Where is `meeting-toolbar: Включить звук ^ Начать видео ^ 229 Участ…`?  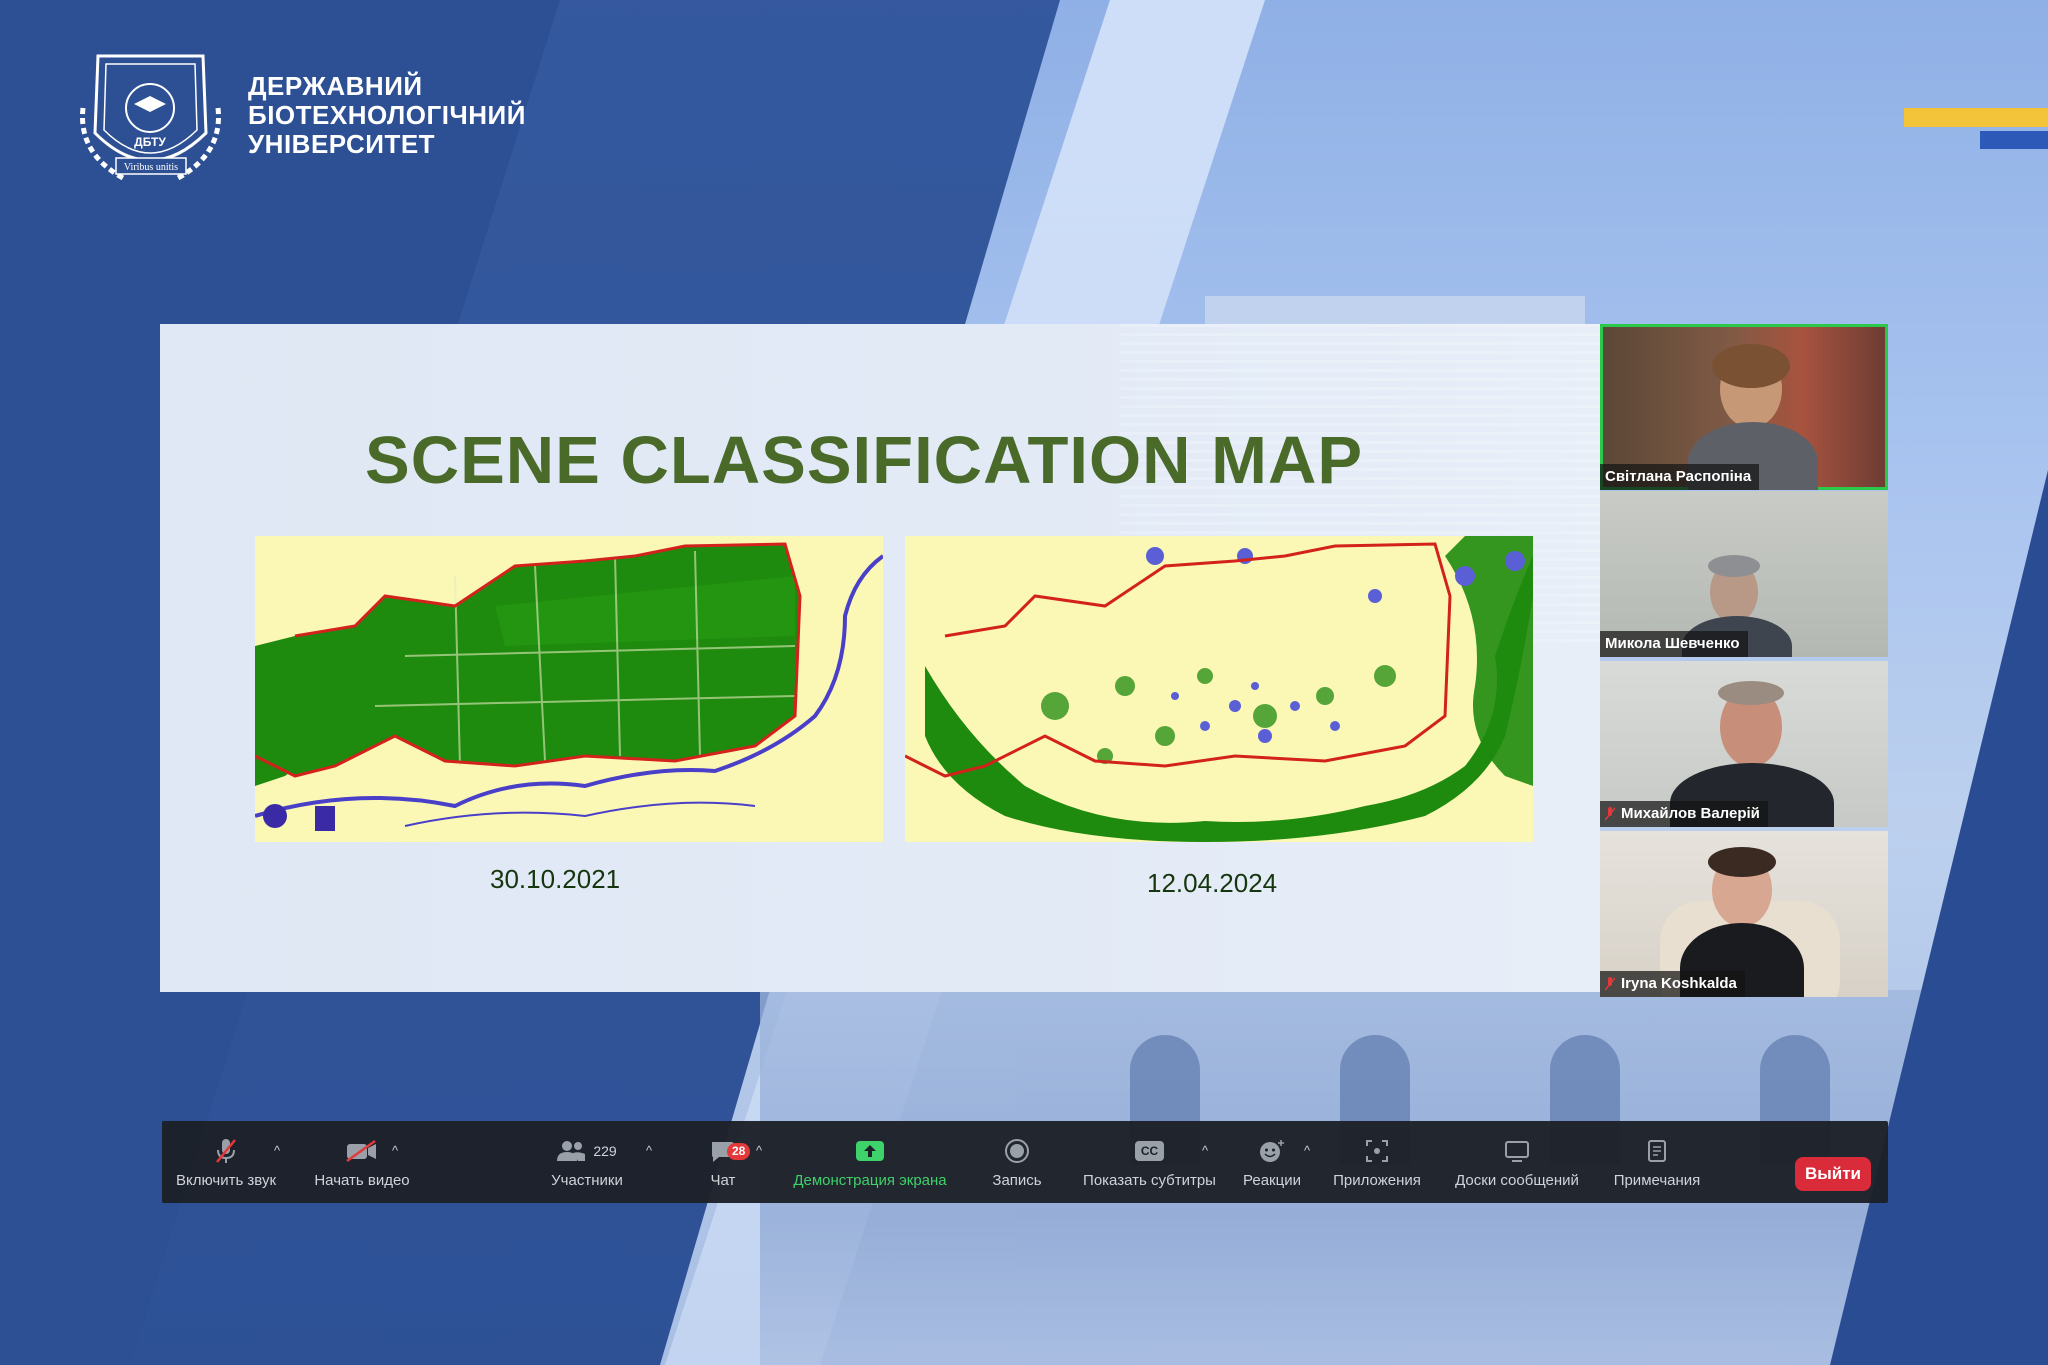
meeting-toolbar: Включить звук ^ Начать видео ^ 229 Участ… is located at coordinates (1025, 1162).